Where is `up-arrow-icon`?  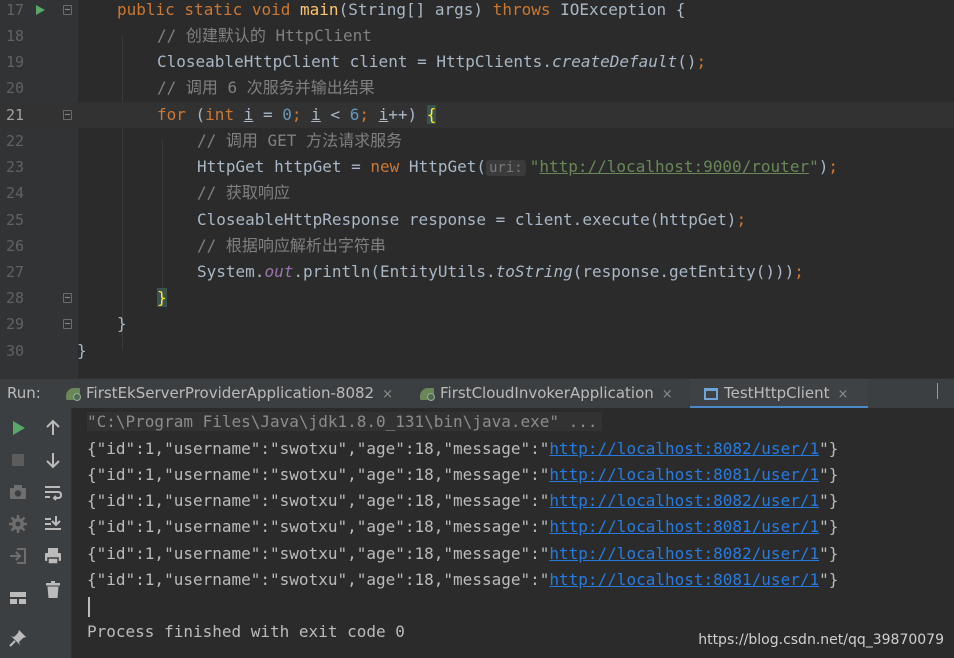 up-arrow-icon is located at coordinates (53, 428).